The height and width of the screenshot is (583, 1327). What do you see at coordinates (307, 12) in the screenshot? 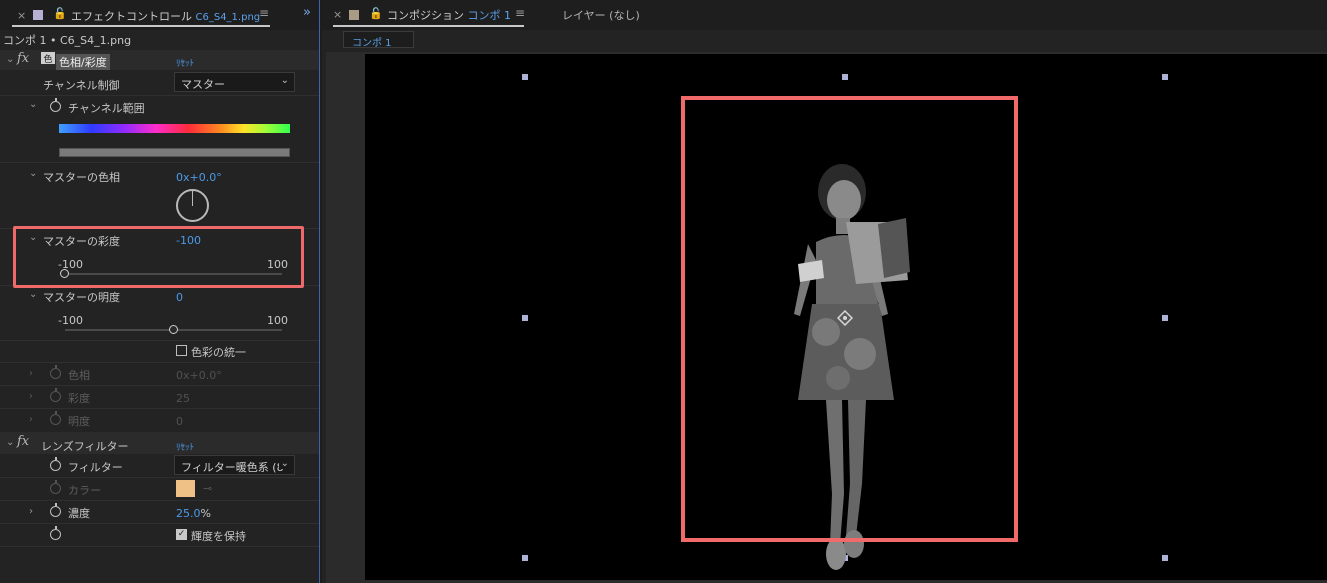
I see `expand-panels-icon: »` at bounding box center [307, 12].